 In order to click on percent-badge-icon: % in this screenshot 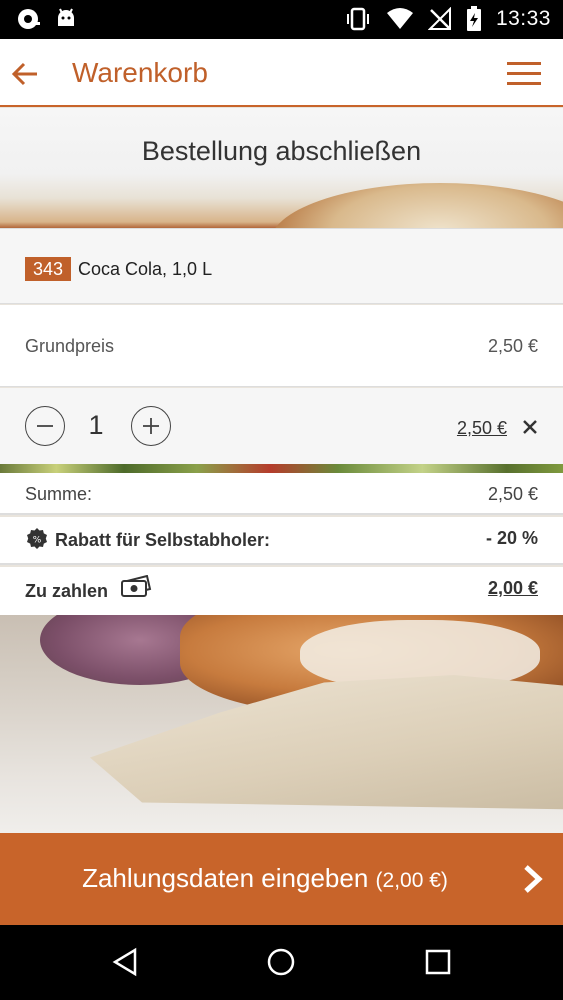, I will do `click(37, 538)`.